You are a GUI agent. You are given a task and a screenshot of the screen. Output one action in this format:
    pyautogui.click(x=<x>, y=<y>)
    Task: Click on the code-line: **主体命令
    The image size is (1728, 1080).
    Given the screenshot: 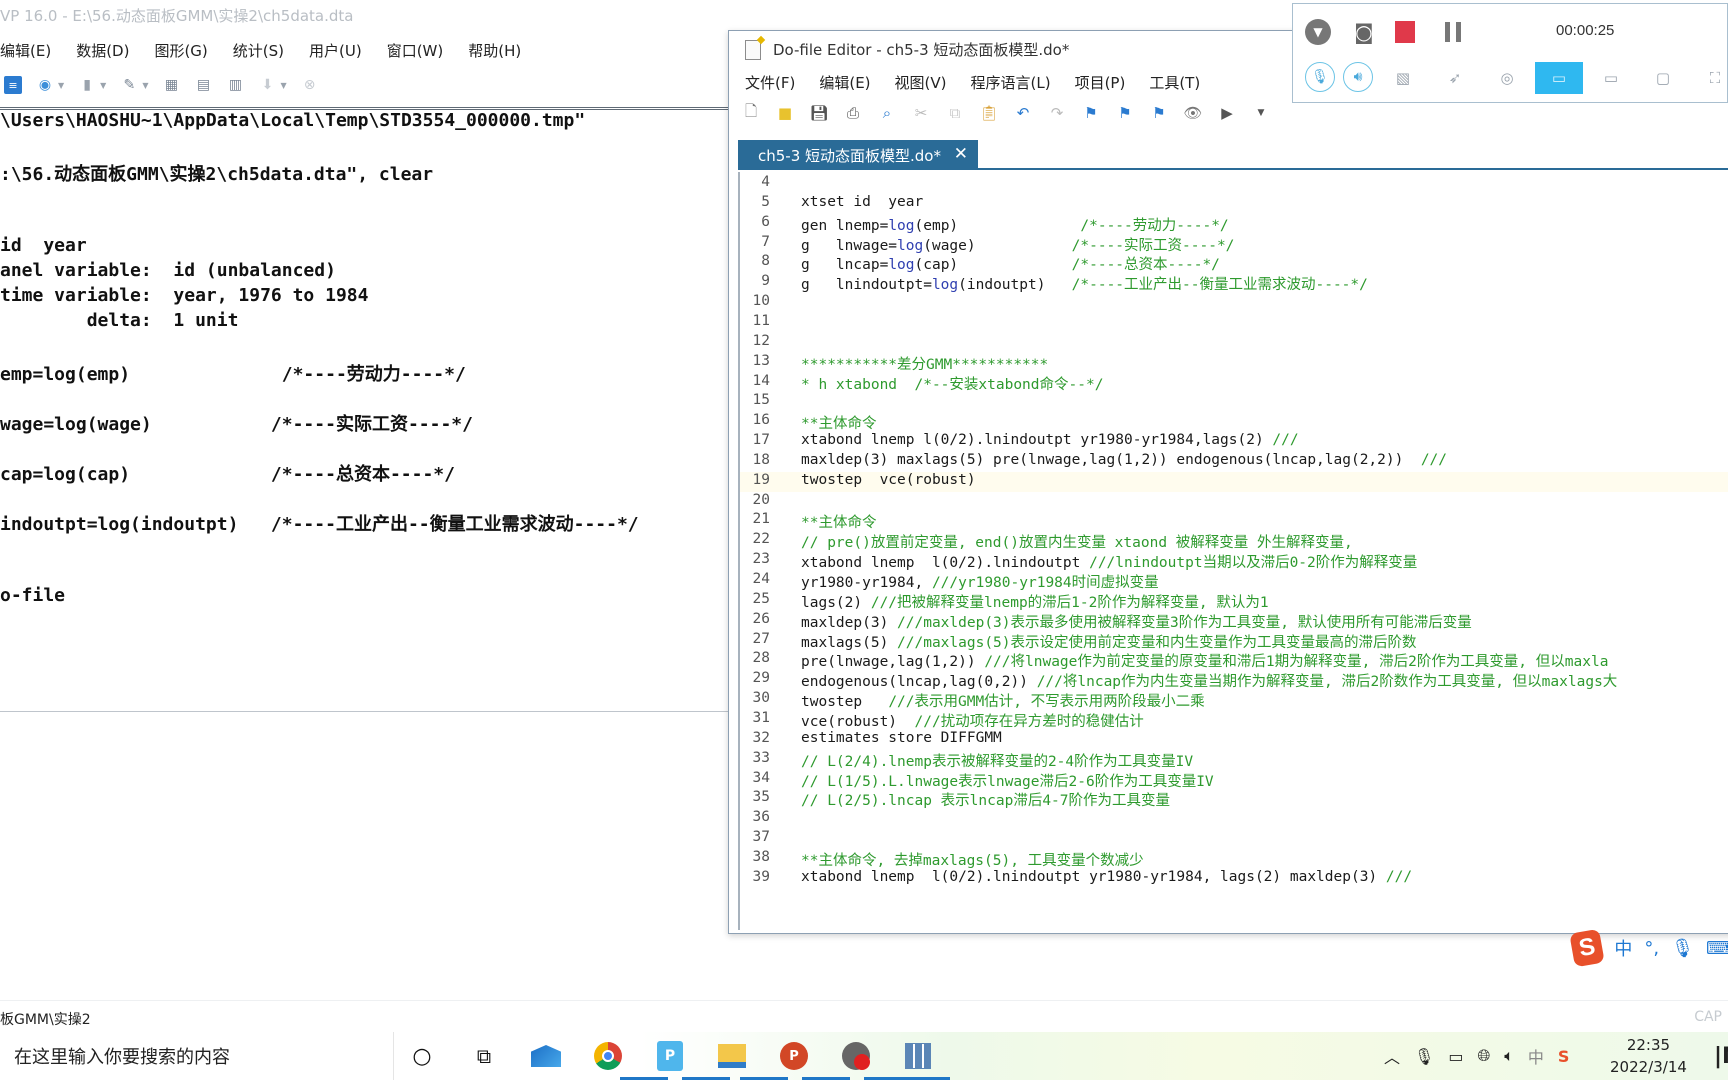 What is the action you would take?
    pyautogui.click(x=838, y=422)
    